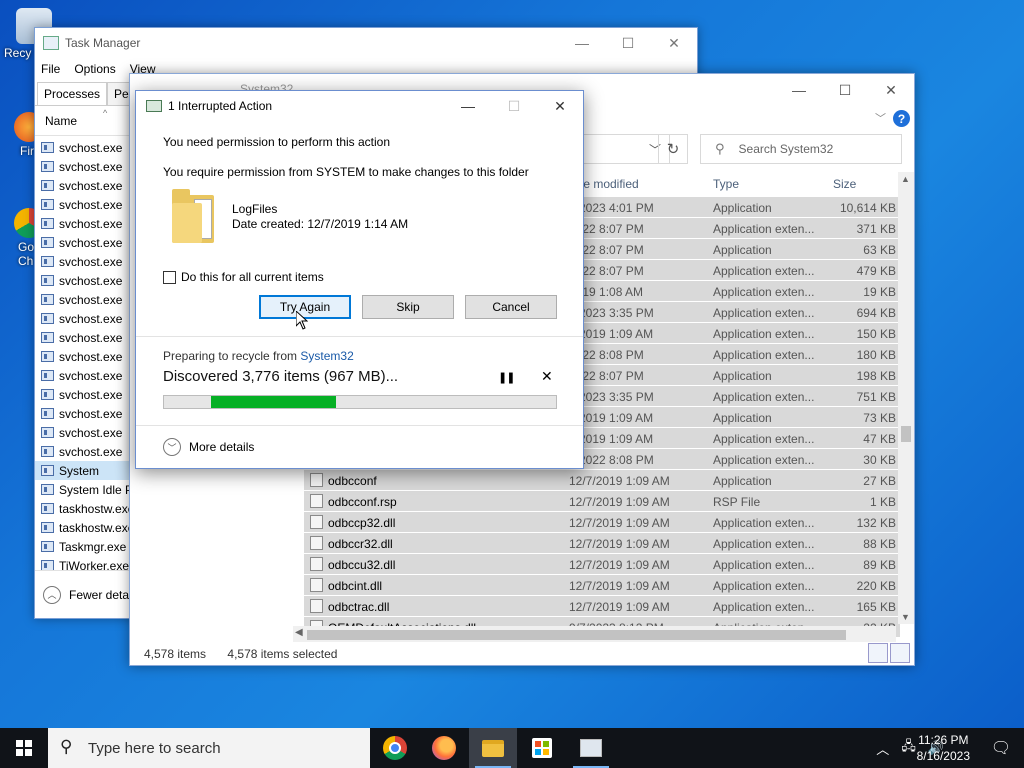 The image size is (1024, 768). Describe the element at coordinates (506, 377) in the screenshot. I see `pause-icon: ❚❚` at that location.